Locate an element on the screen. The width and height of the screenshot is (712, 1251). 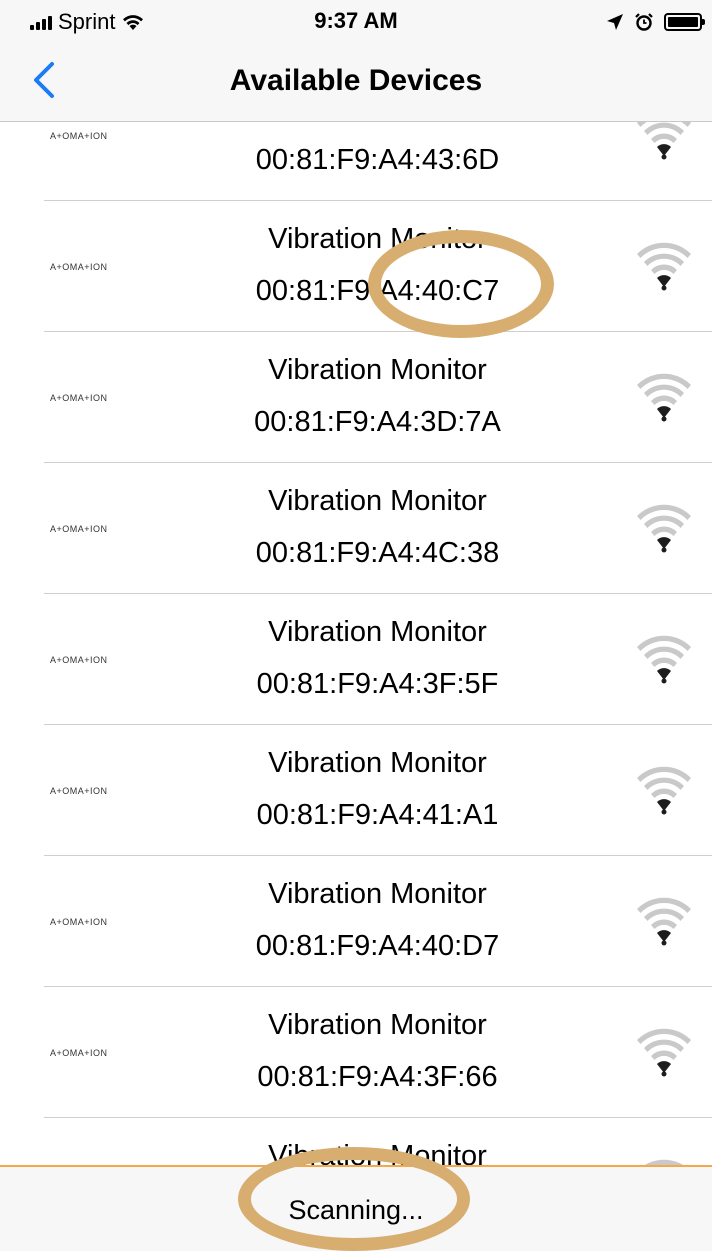
device-mac-address: 00:81:F9:A4:3F:66 is located at coordinates (377, 1077).